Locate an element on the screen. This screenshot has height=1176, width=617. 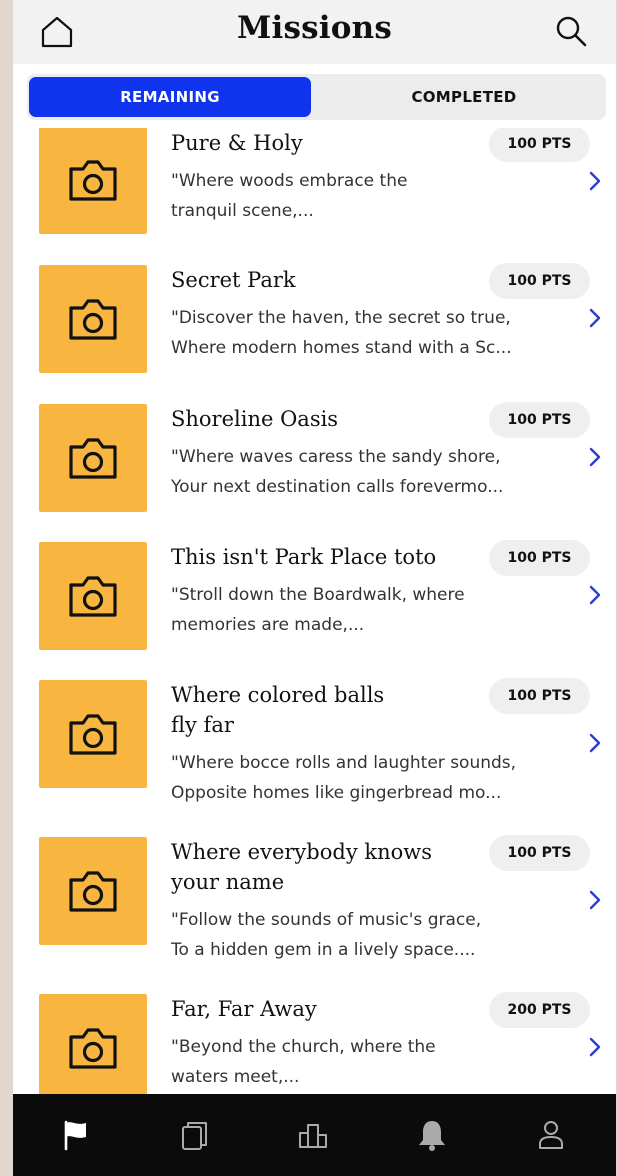
tab-completed: COMPLETED is located at coordinates (464, 97).